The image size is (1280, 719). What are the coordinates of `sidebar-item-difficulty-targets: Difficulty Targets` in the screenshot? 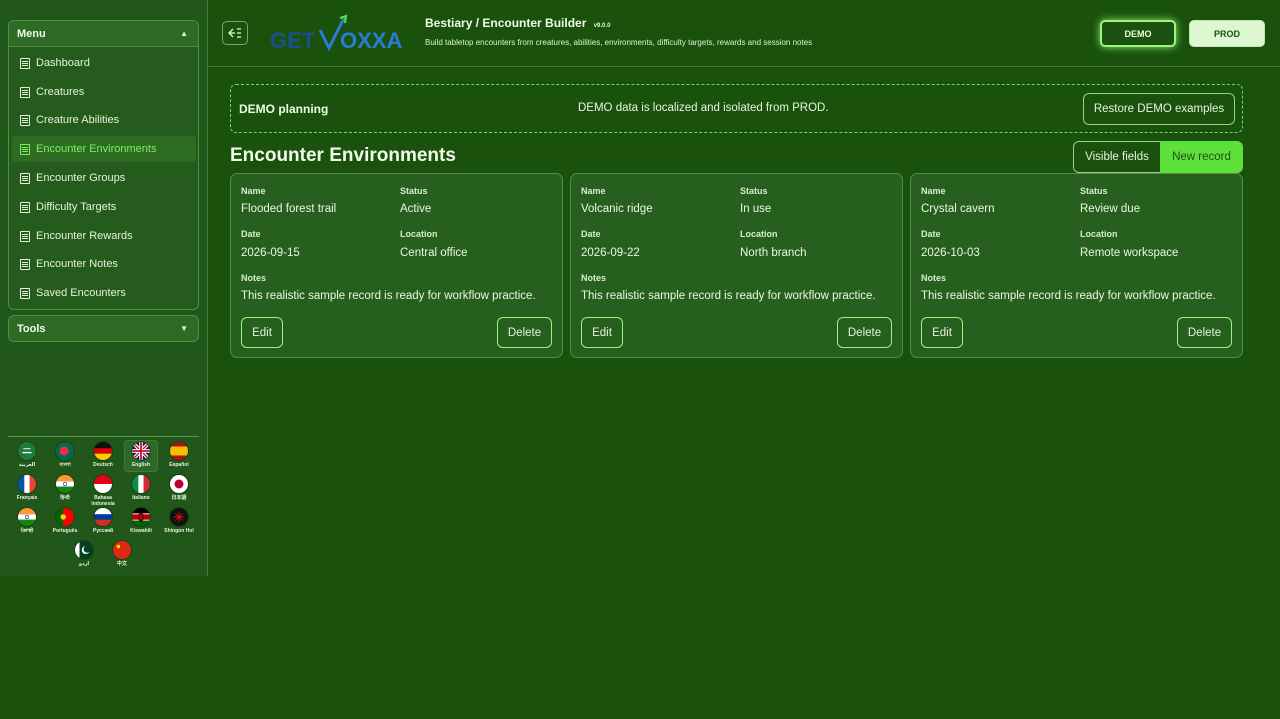 It's located at (104, 207).